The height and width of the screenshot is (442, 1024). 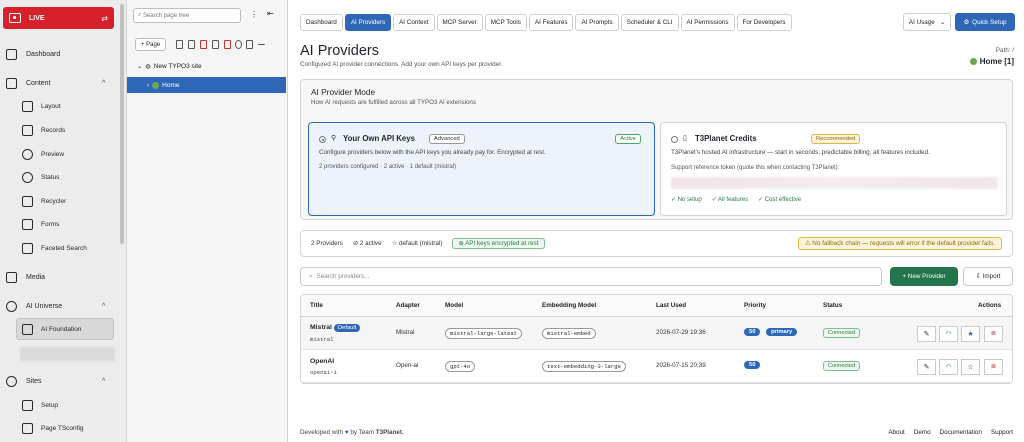 What do you see at coordinates (408, 305) in the screenshot?
I see `column-header: Adapter` at bounding box center [408, 305].